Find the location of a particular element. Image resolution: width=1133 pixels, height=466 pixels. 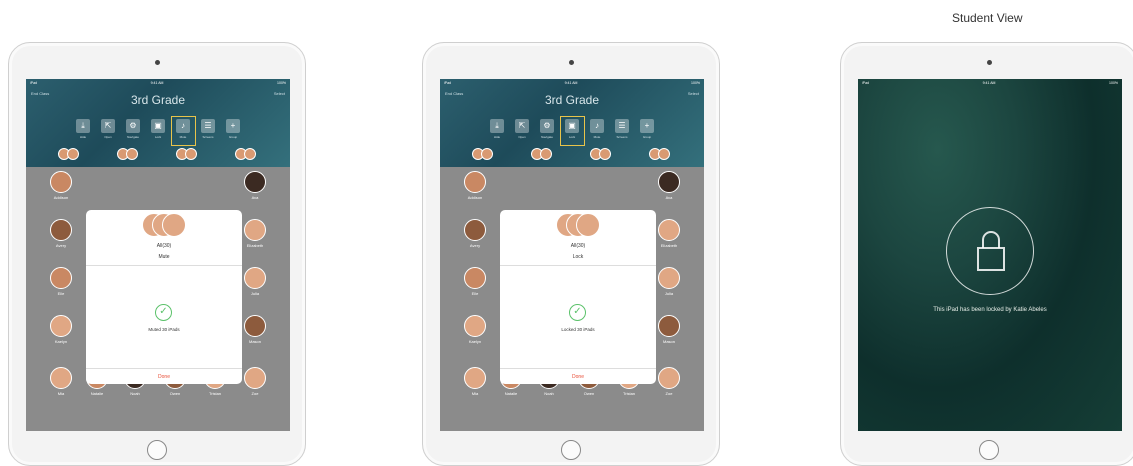

tool-label: Hide is located at coordinates (83, 137).